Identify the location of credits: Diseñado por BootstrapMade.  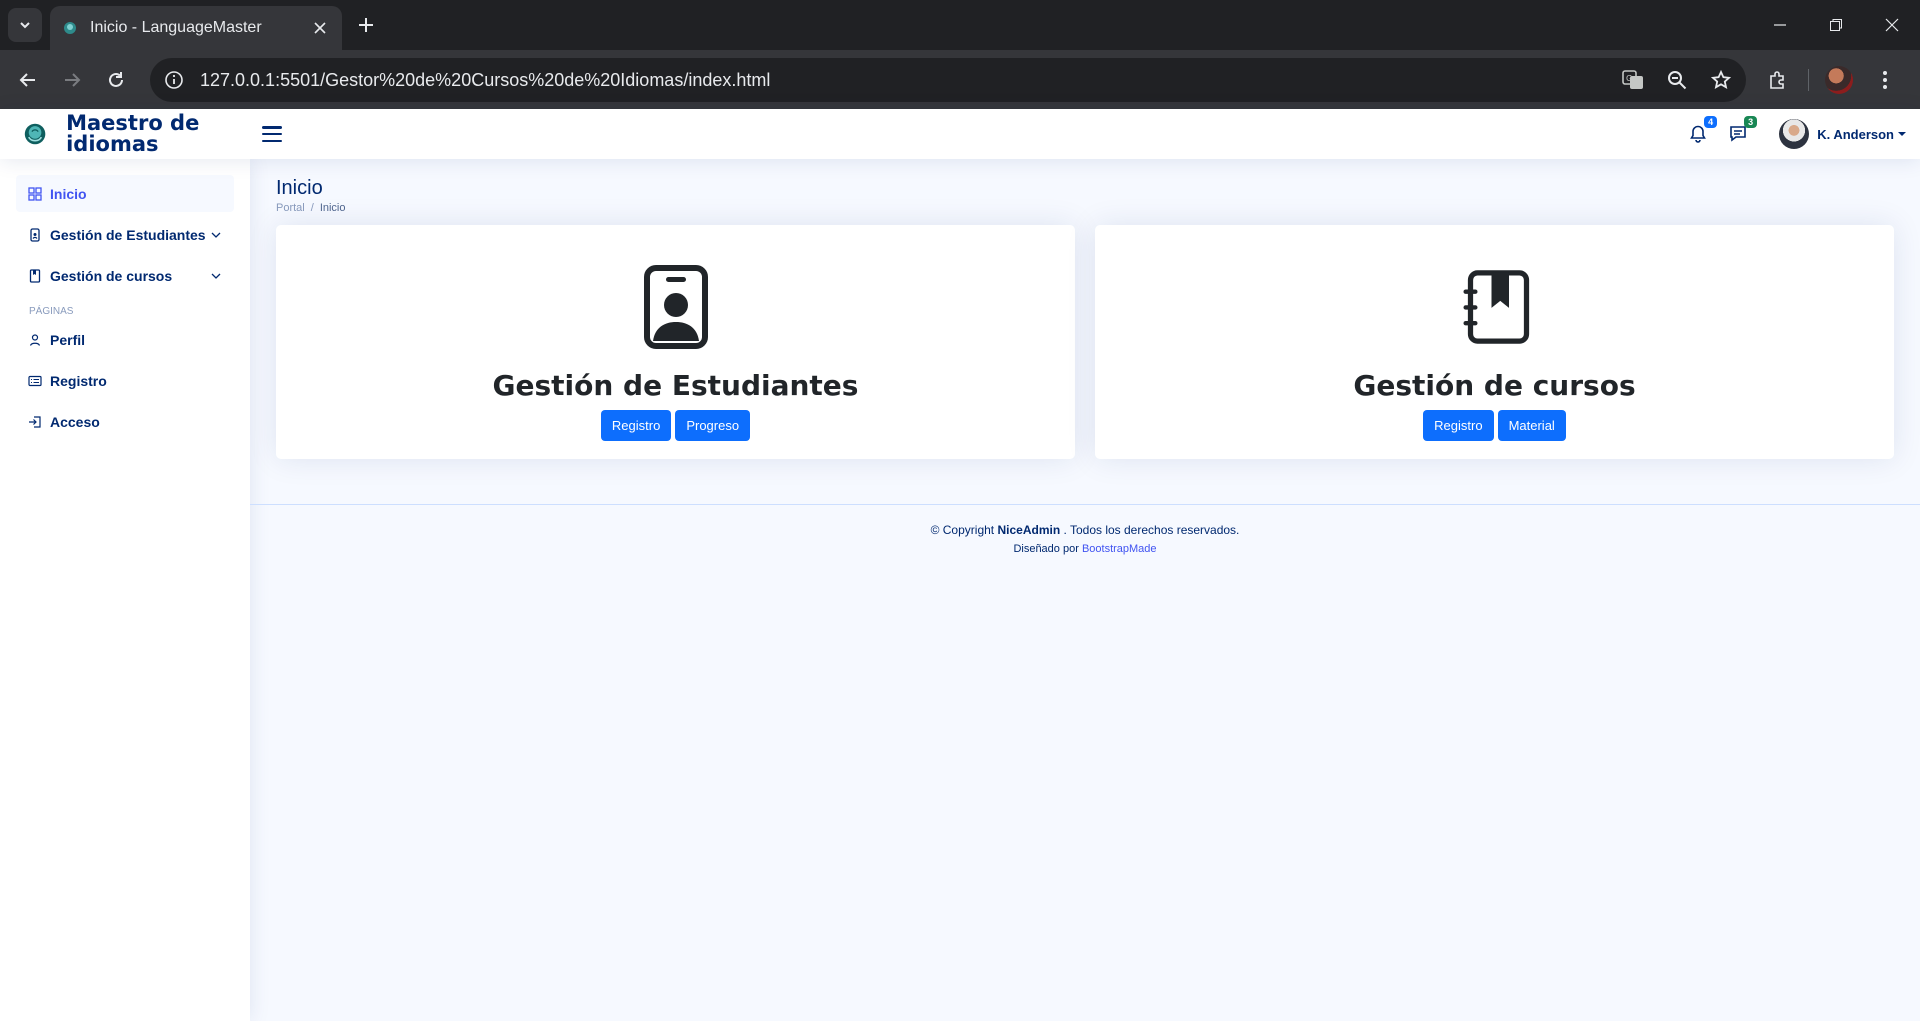
(1085, 549).